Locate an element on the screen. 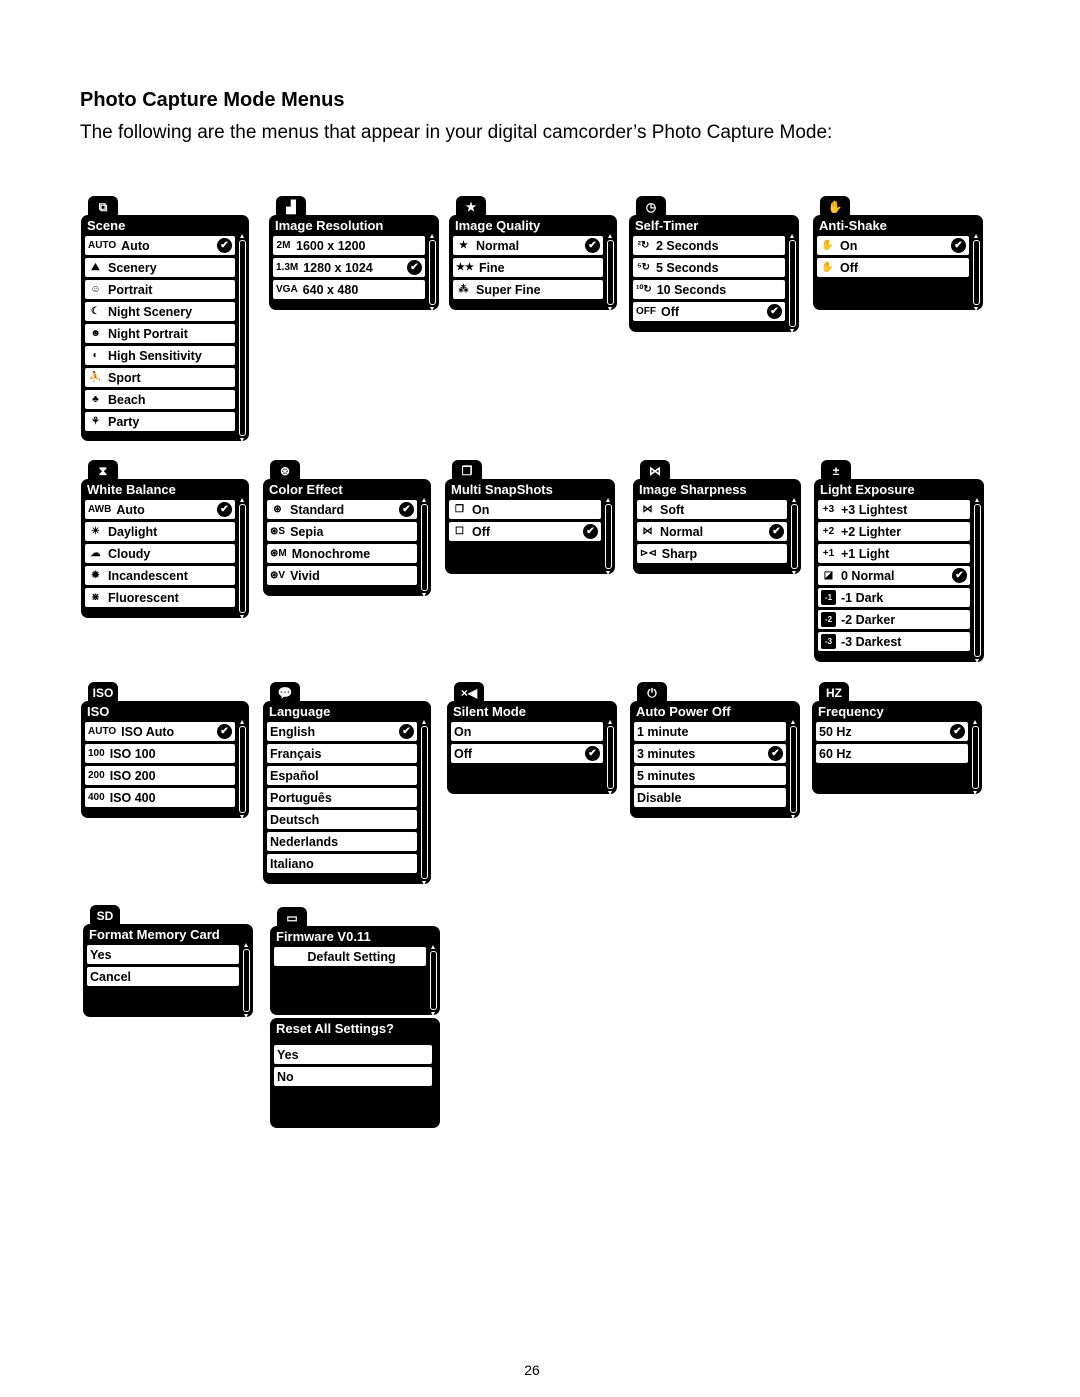 The width and height of the screenshot is (1080, 1397). menu-option: Português is located at coordinates (342, 797).